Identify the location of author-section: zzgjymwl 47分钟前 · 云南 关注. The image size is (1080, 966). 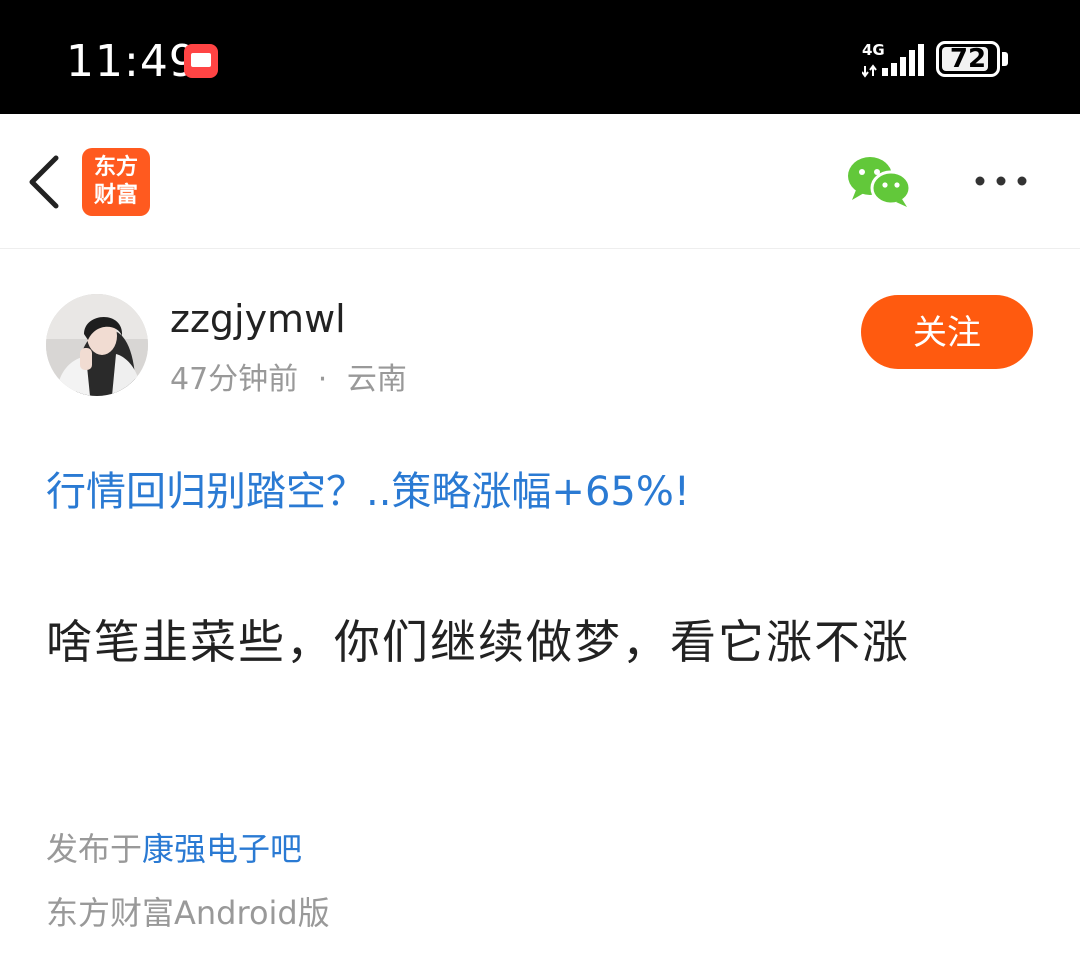
(540, 350).